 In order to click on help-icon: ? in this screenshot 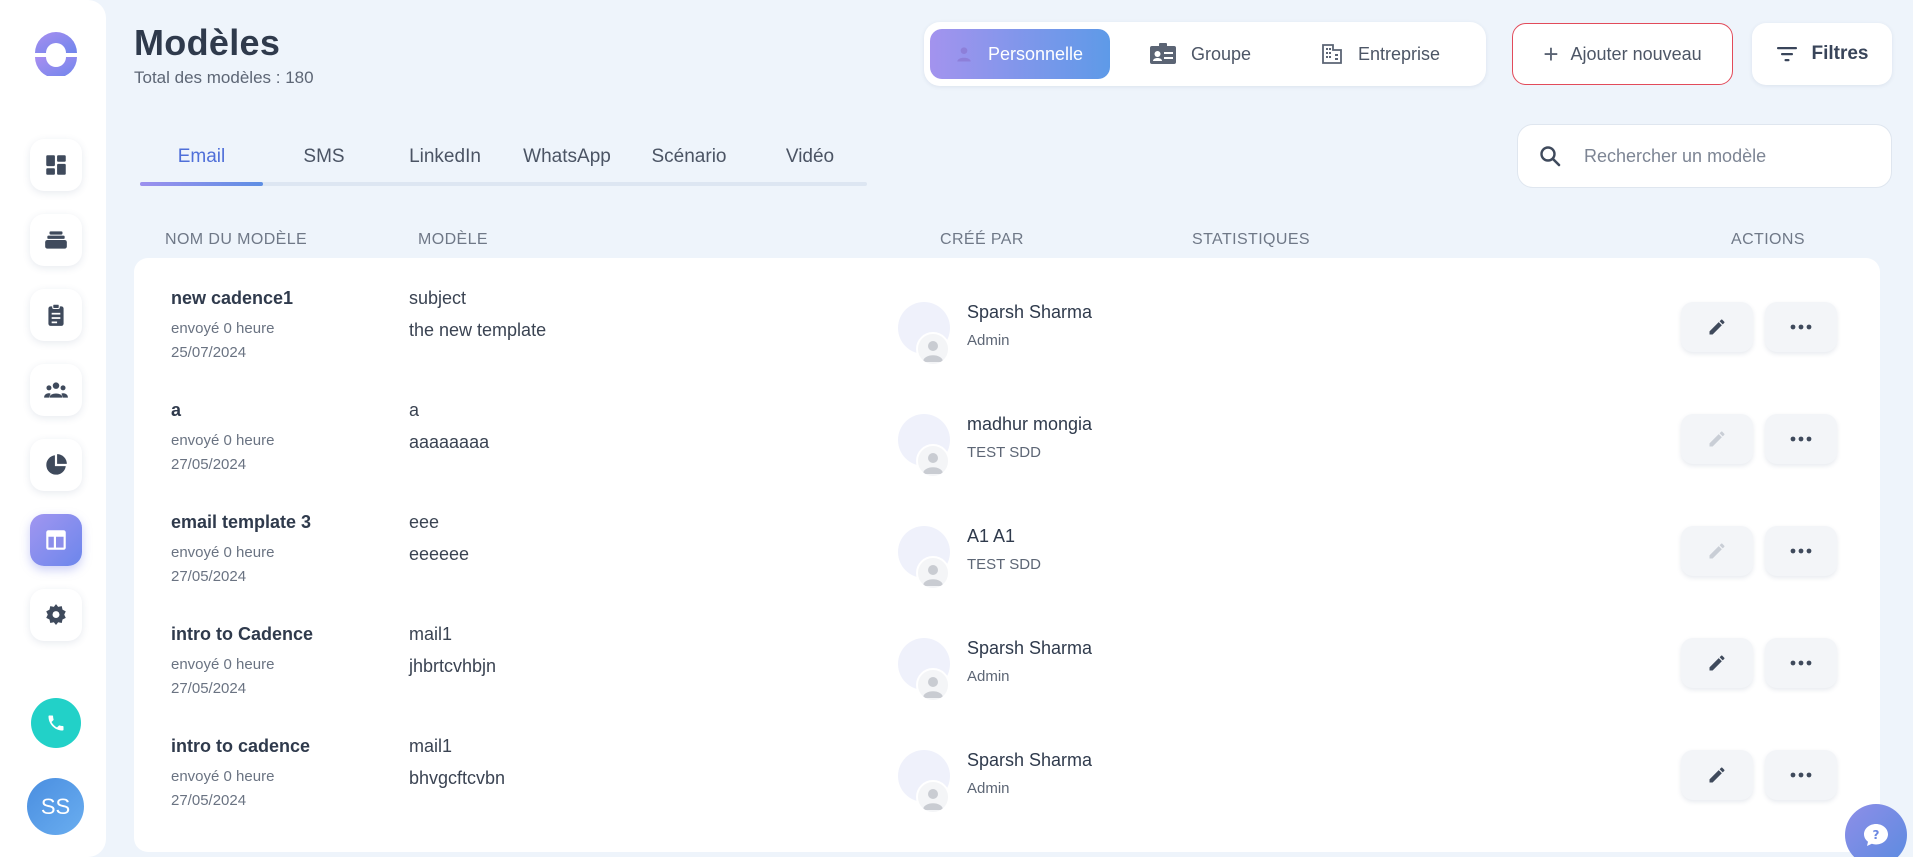, I will do `click(1876, 835)`.